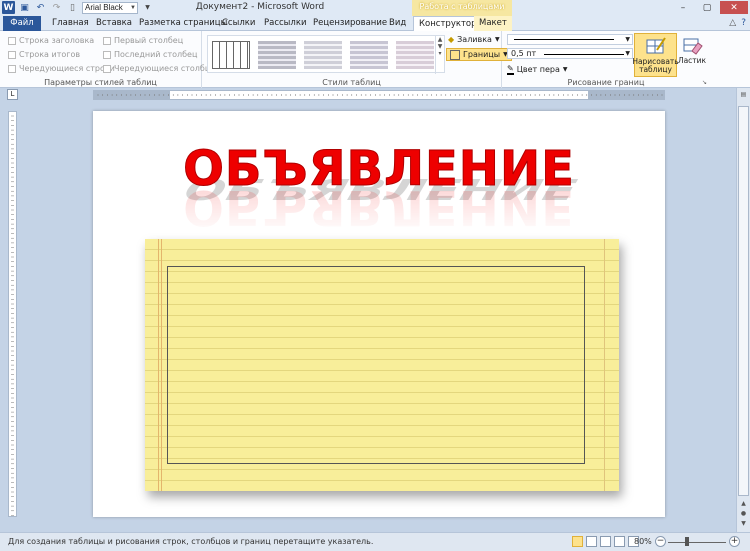 This screenshot has height=551, width=750. What do you see at coordinates (70, 23) in the screenshot?
I see `tab-home: Главная` at bounding box center [70, 23].